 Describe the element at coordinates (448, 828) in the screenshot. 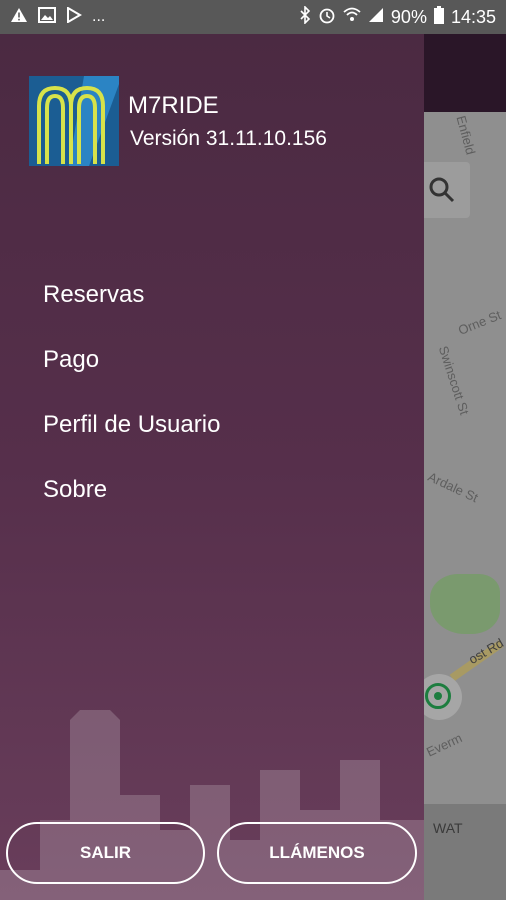

I see `map-bottom-label: WAT` at that location.